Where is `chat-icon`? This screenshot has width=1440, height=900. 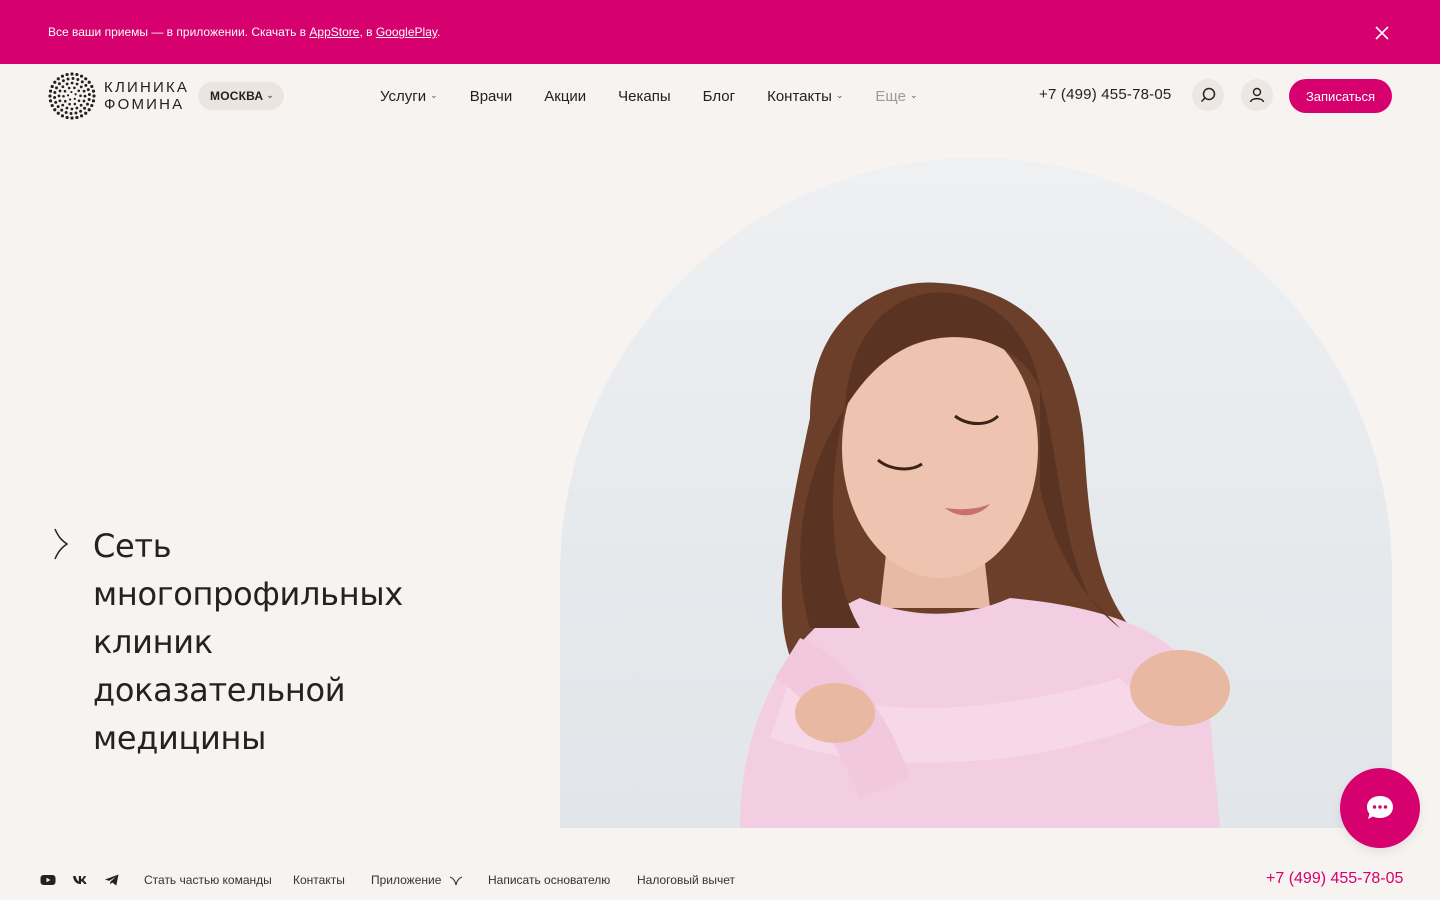 chat-icon is located at coordinates (1380, 807).